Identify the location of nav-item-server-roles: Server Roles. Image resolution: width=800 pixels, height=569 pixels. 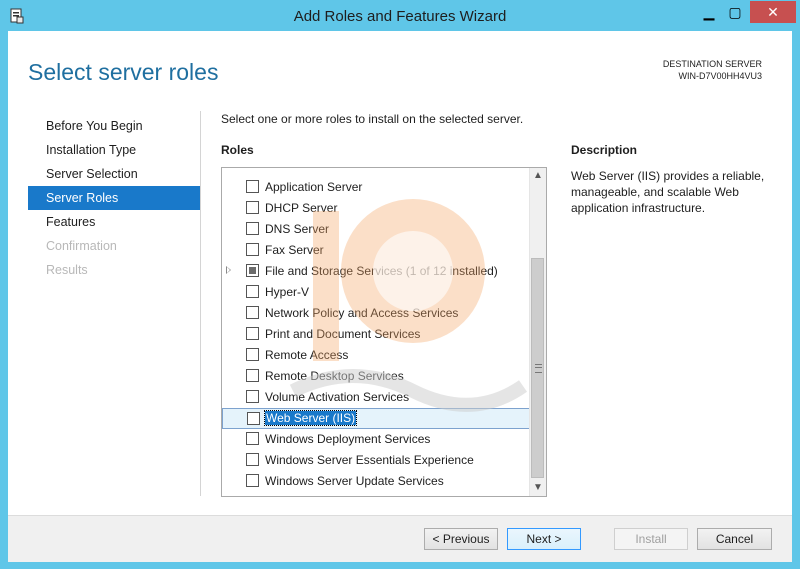
(114, 198).